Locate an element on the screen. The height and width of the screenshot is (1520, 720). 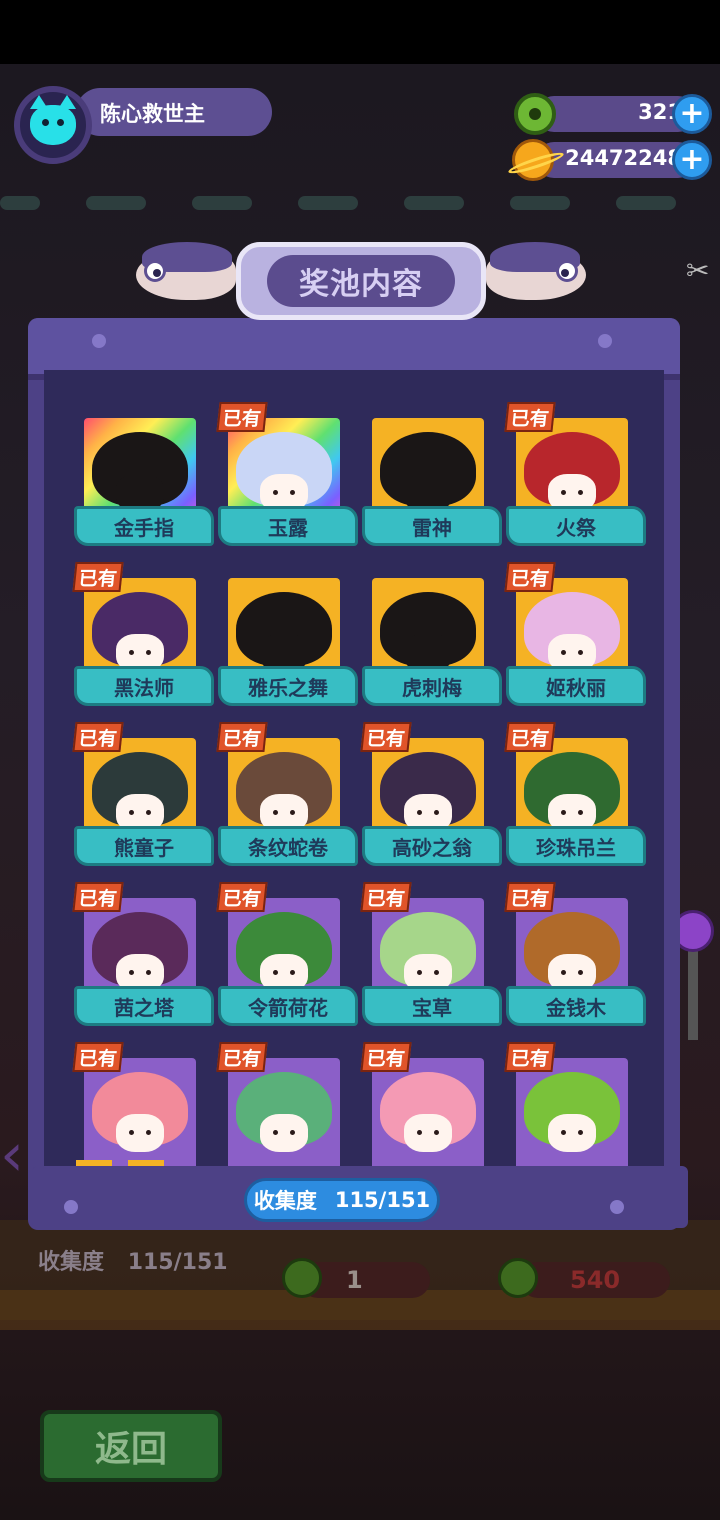
character-name-tag: 金手指 is located at coordinates (144, 526).